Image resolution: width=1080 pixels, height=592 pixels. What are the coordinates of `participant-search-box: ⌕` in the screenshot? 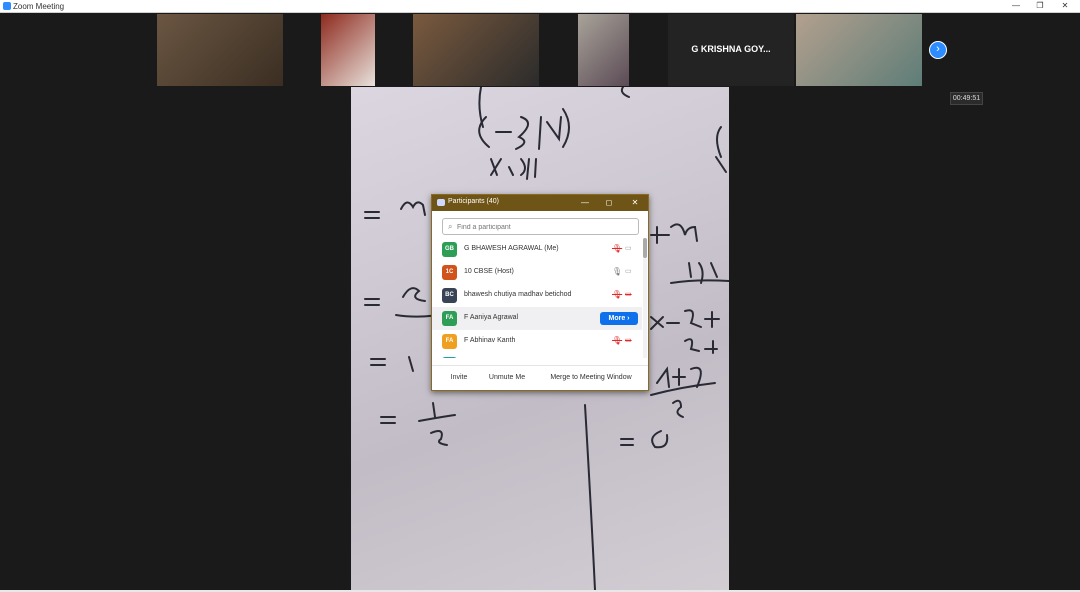 It's located at (540, 226).